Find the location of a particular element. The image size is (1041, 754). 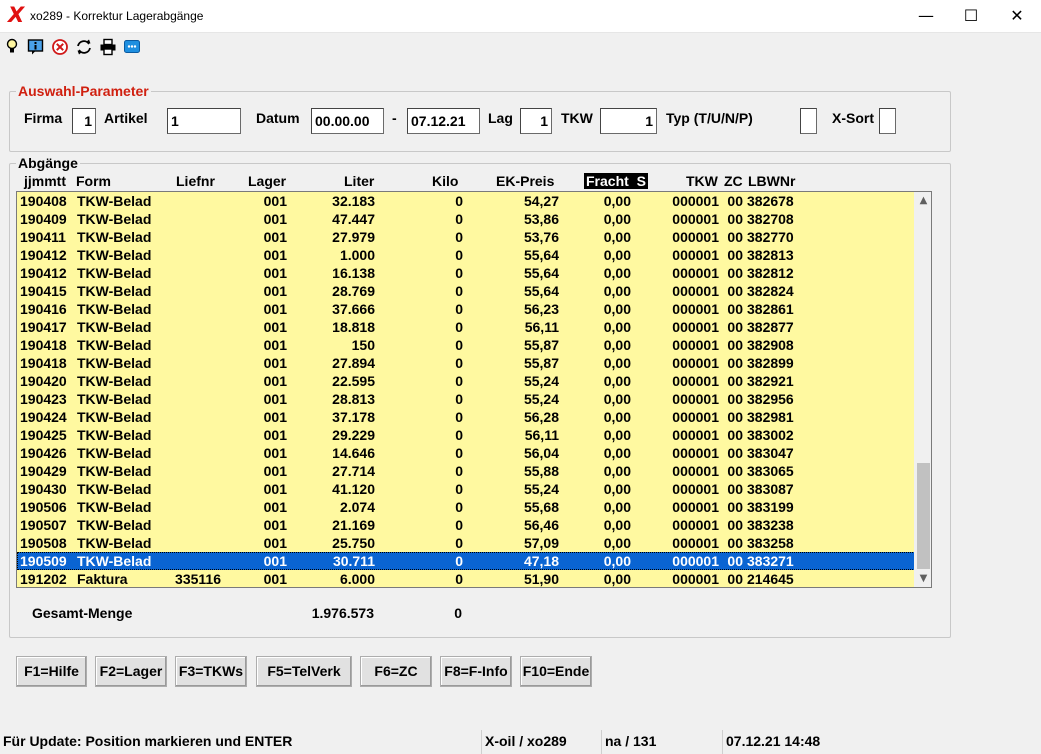

xsort-label: X-Sort is located at coordinates (853, 118).